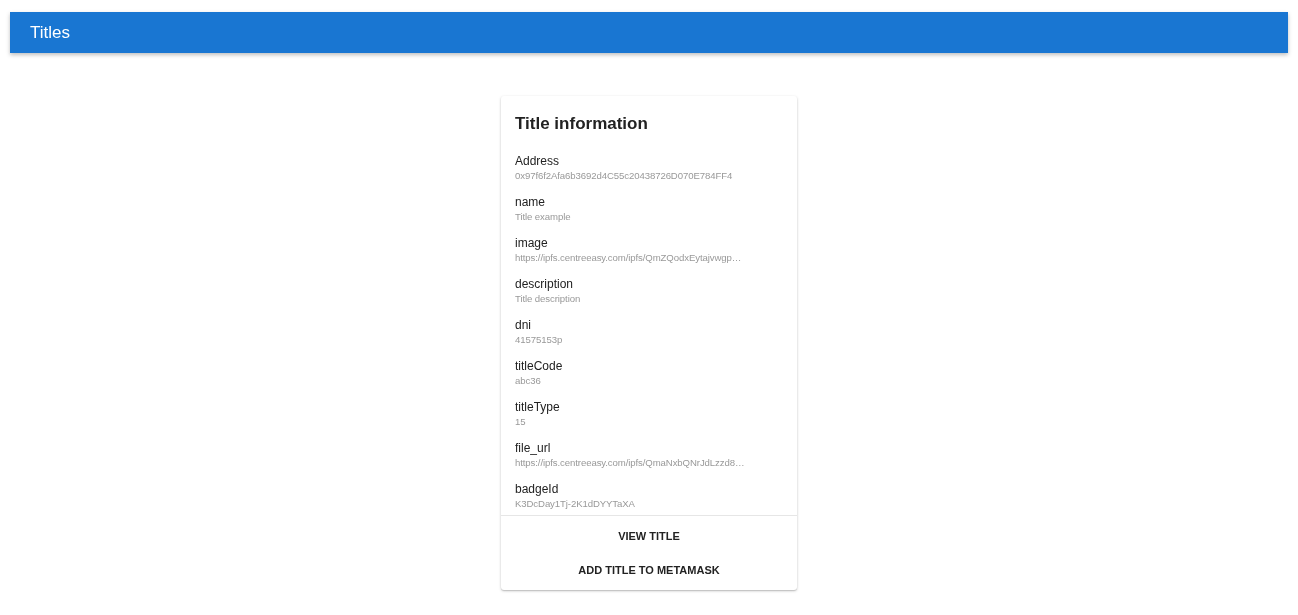  What do you see at coordinates (575, 504) in the screenshot?
I see `field-value: K3DcDay1Tj-2K1dDYYTaXA` at bounding box center [575, 504].